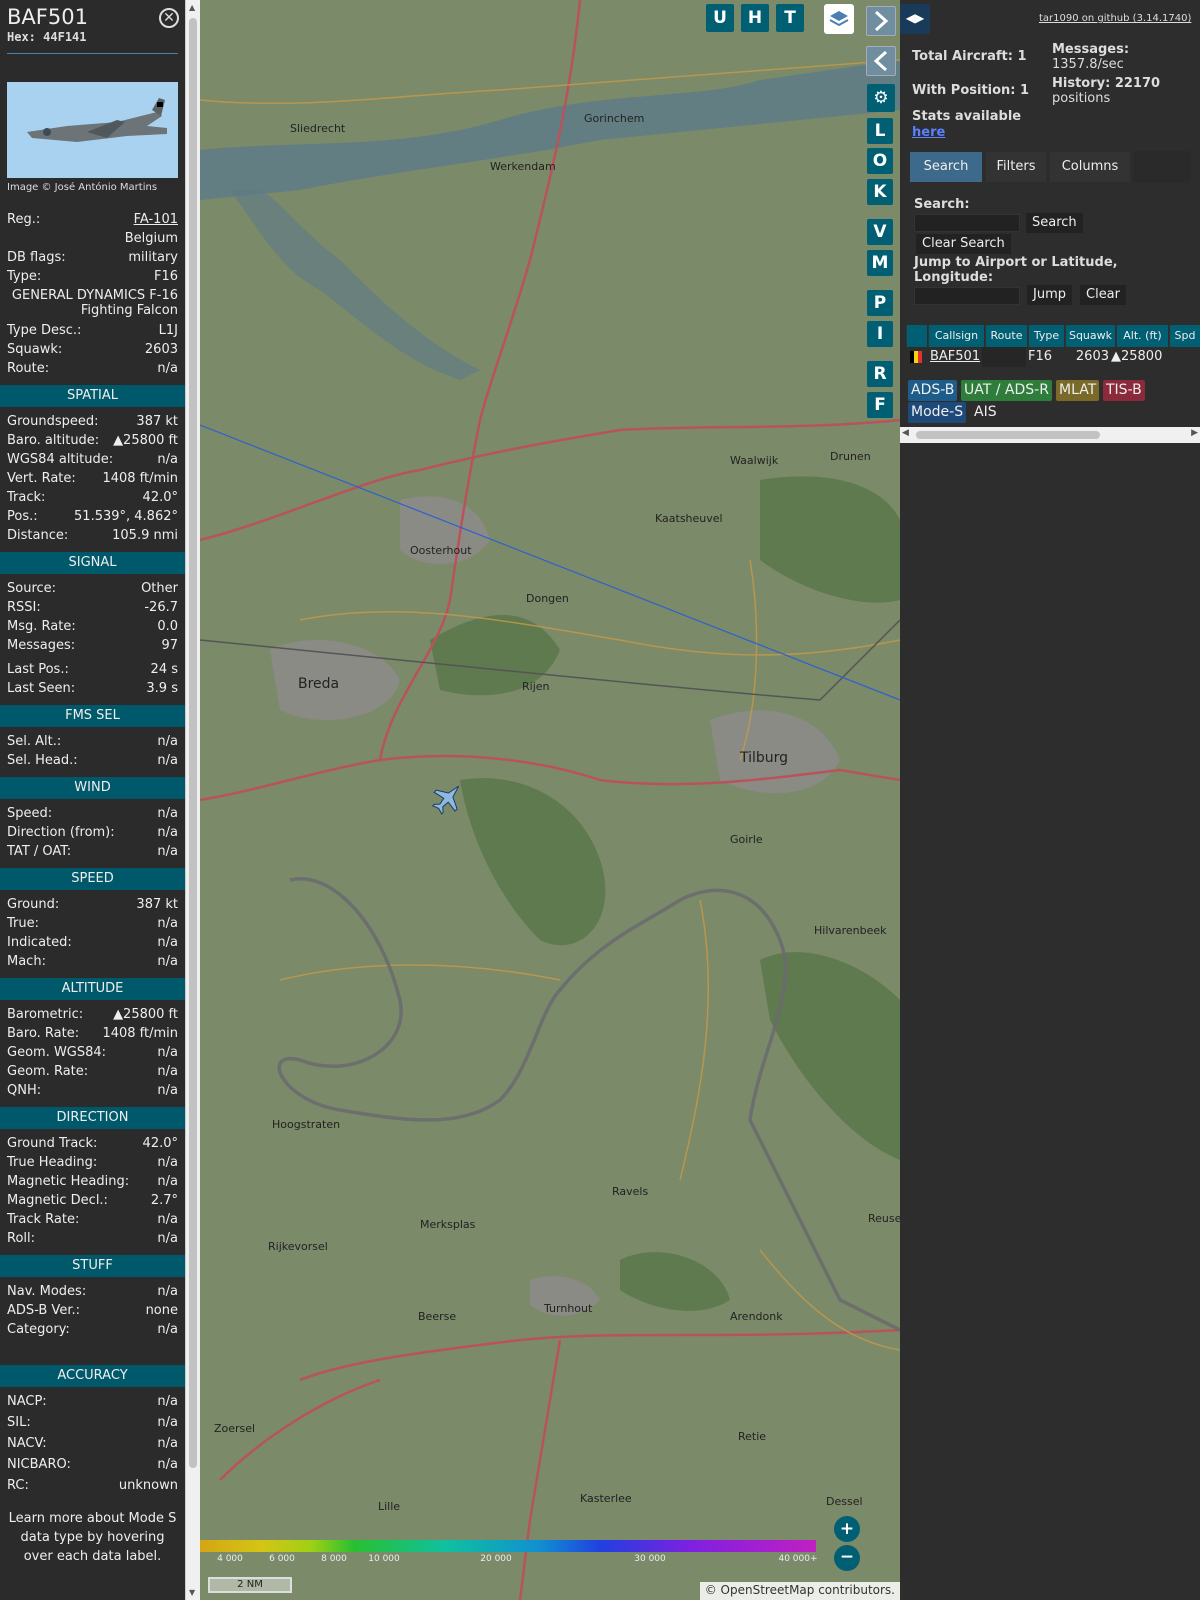 This screenshot has width=1200, height=1600. I want to click on row-callsign: BAF501, so click(955, 357).